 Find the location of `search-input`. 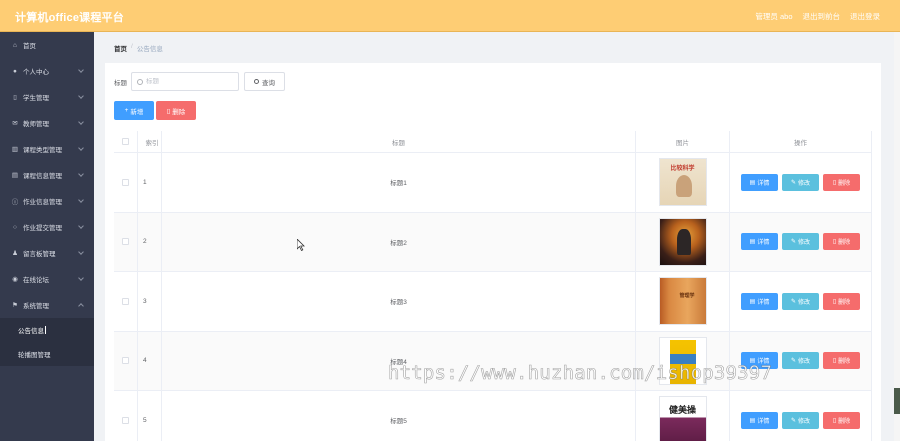

search-input is located at coordinates (191, 81).